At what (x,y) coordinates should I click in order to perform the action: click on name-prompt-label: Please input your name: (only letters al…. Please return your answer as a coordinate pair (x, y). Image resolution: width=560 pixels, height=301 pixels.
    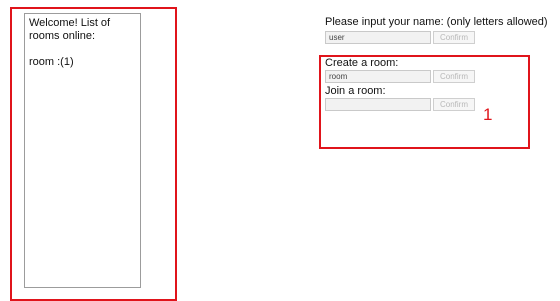
    Looking at the image, I should click on (436, 22).